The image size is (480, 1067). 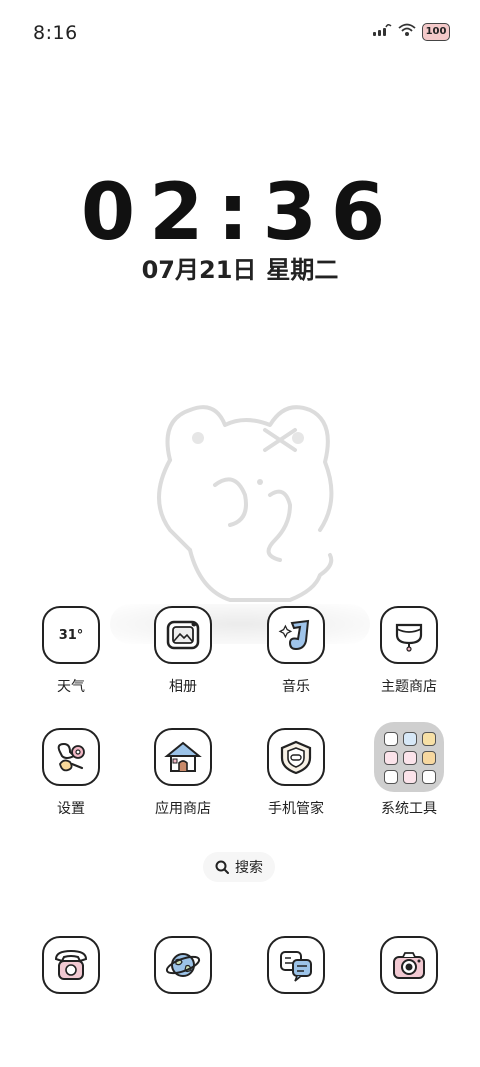 I want to click on music-icon, so click(x=296, y=635).